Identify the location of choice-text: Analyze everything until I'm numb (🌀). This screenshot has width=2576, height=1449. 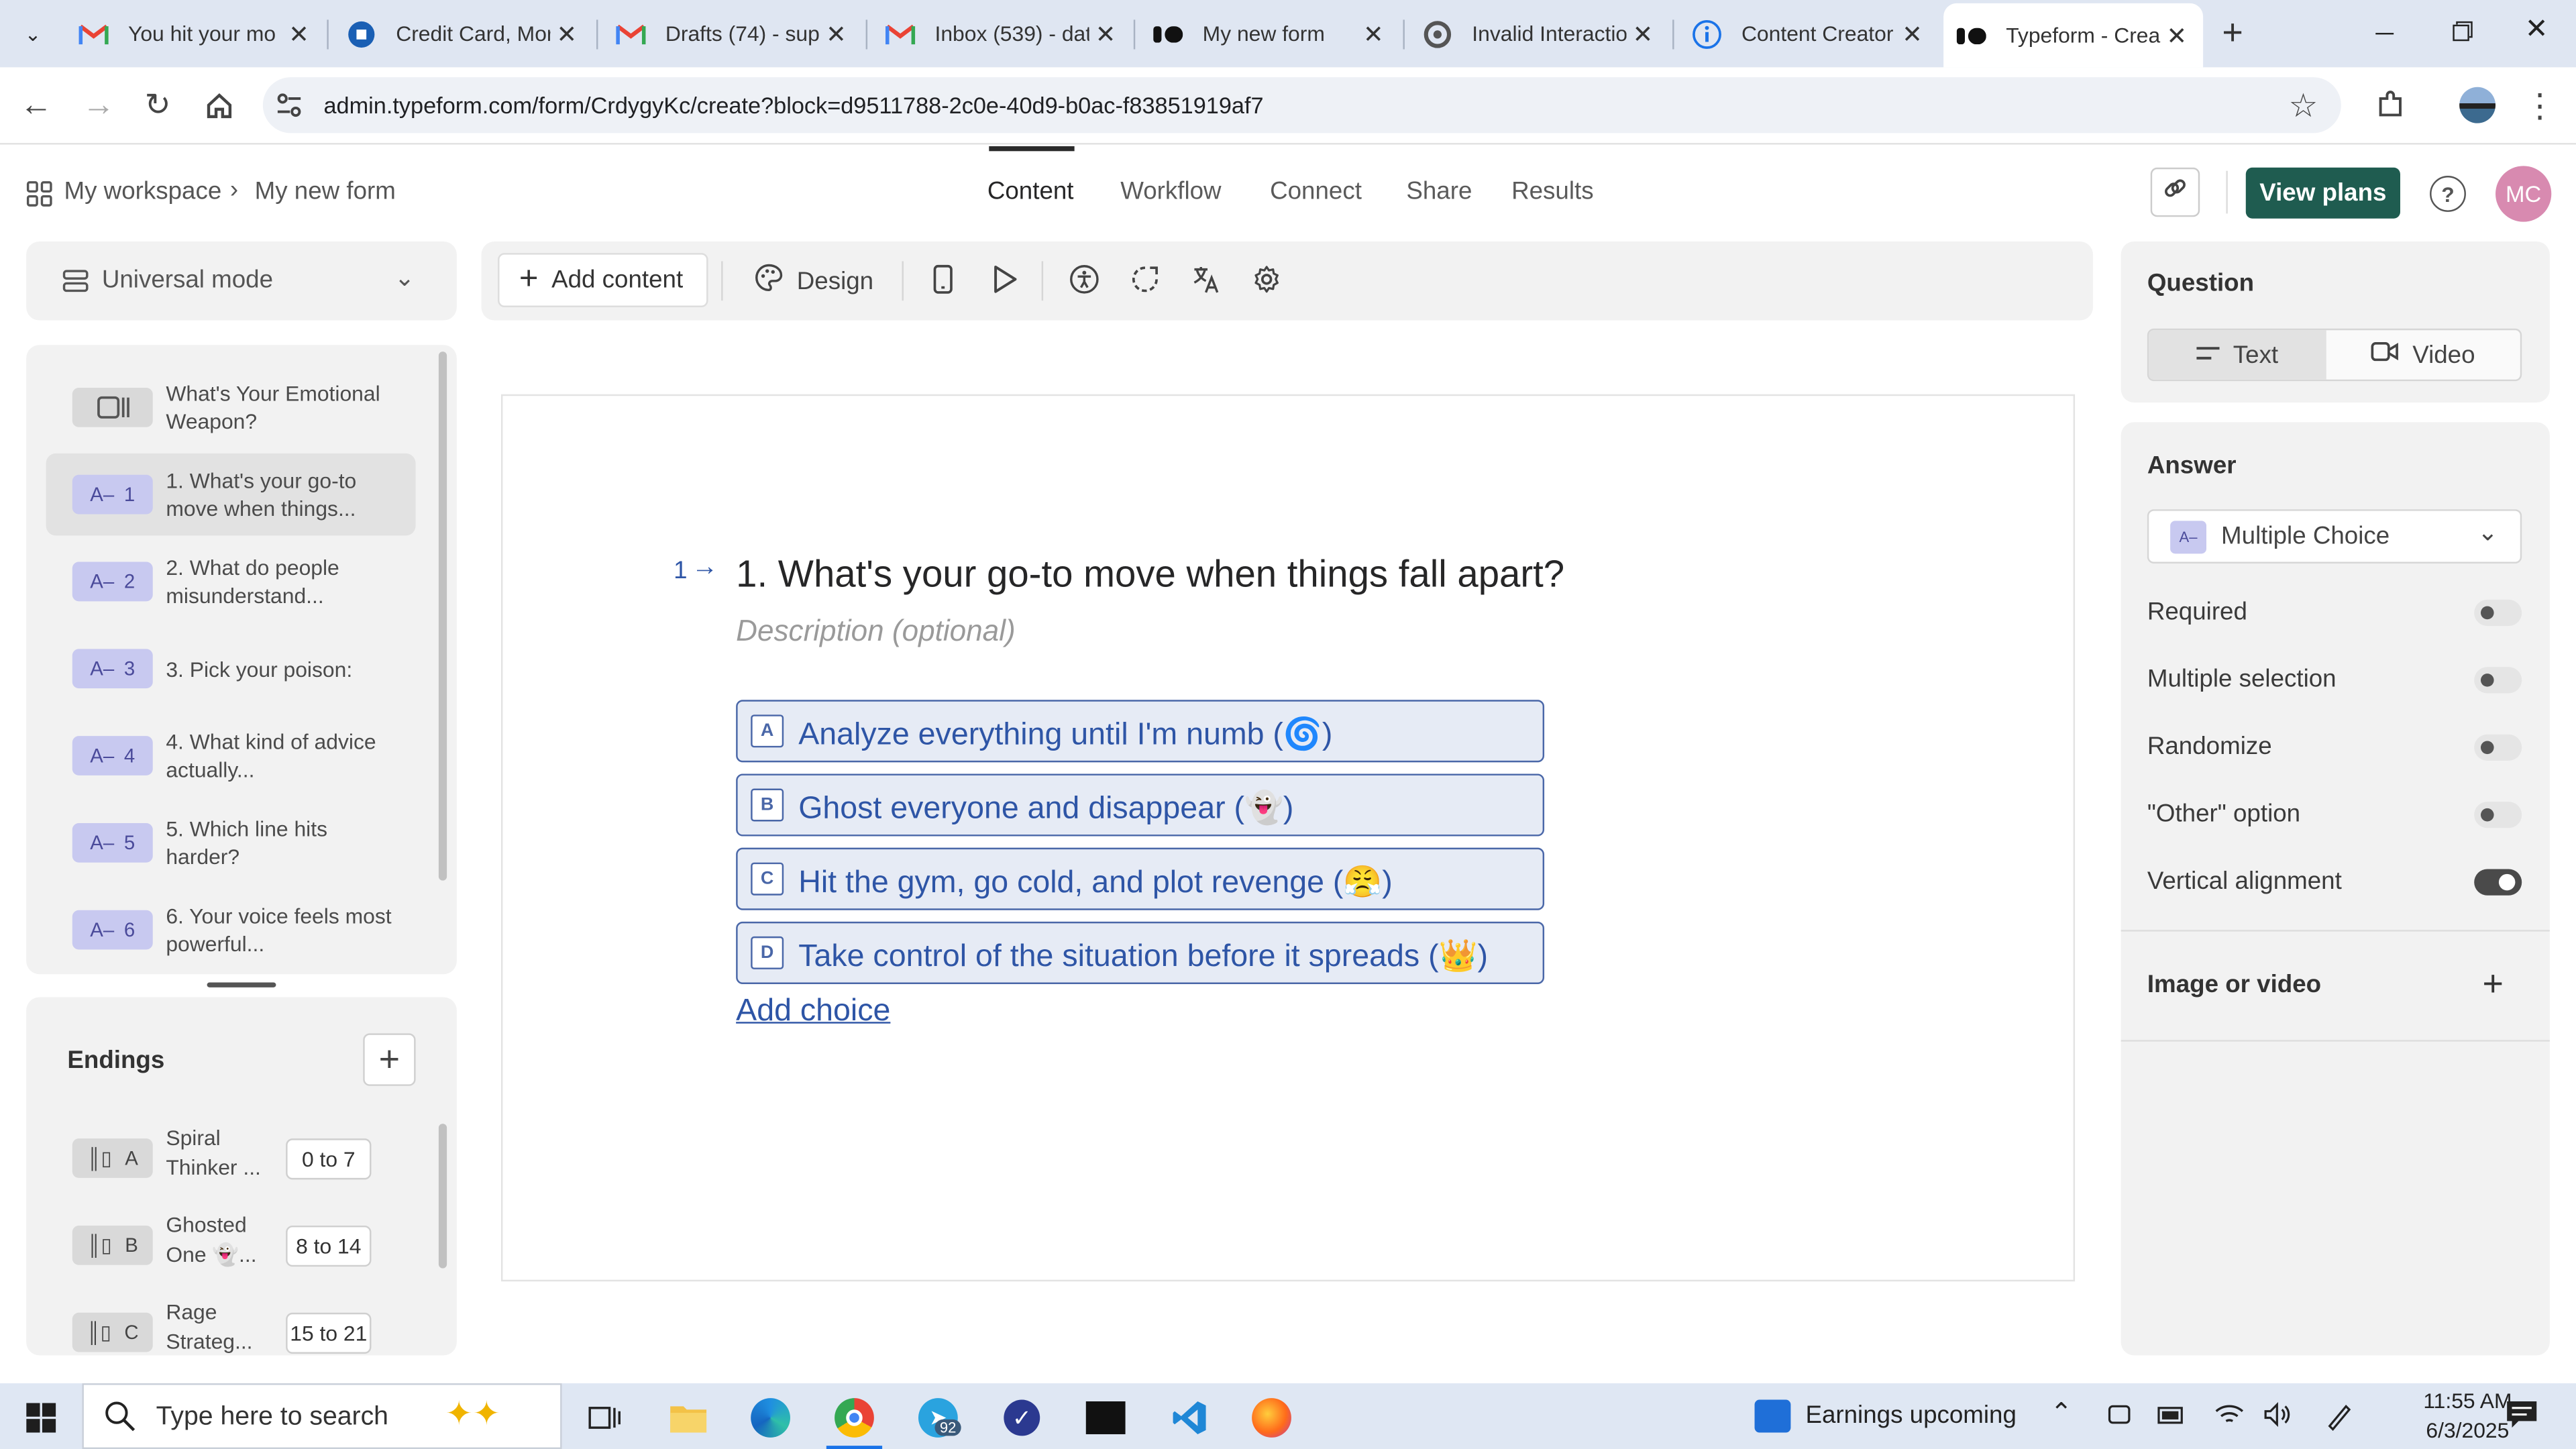
(1065, 734).